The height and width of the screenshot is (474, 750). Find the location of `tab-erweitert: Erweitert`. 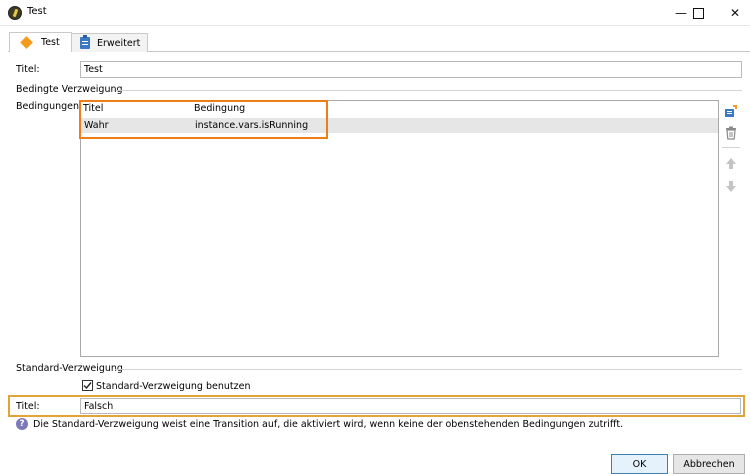

tab-erweitert: Erweitert is located at coordinates (109, 42).